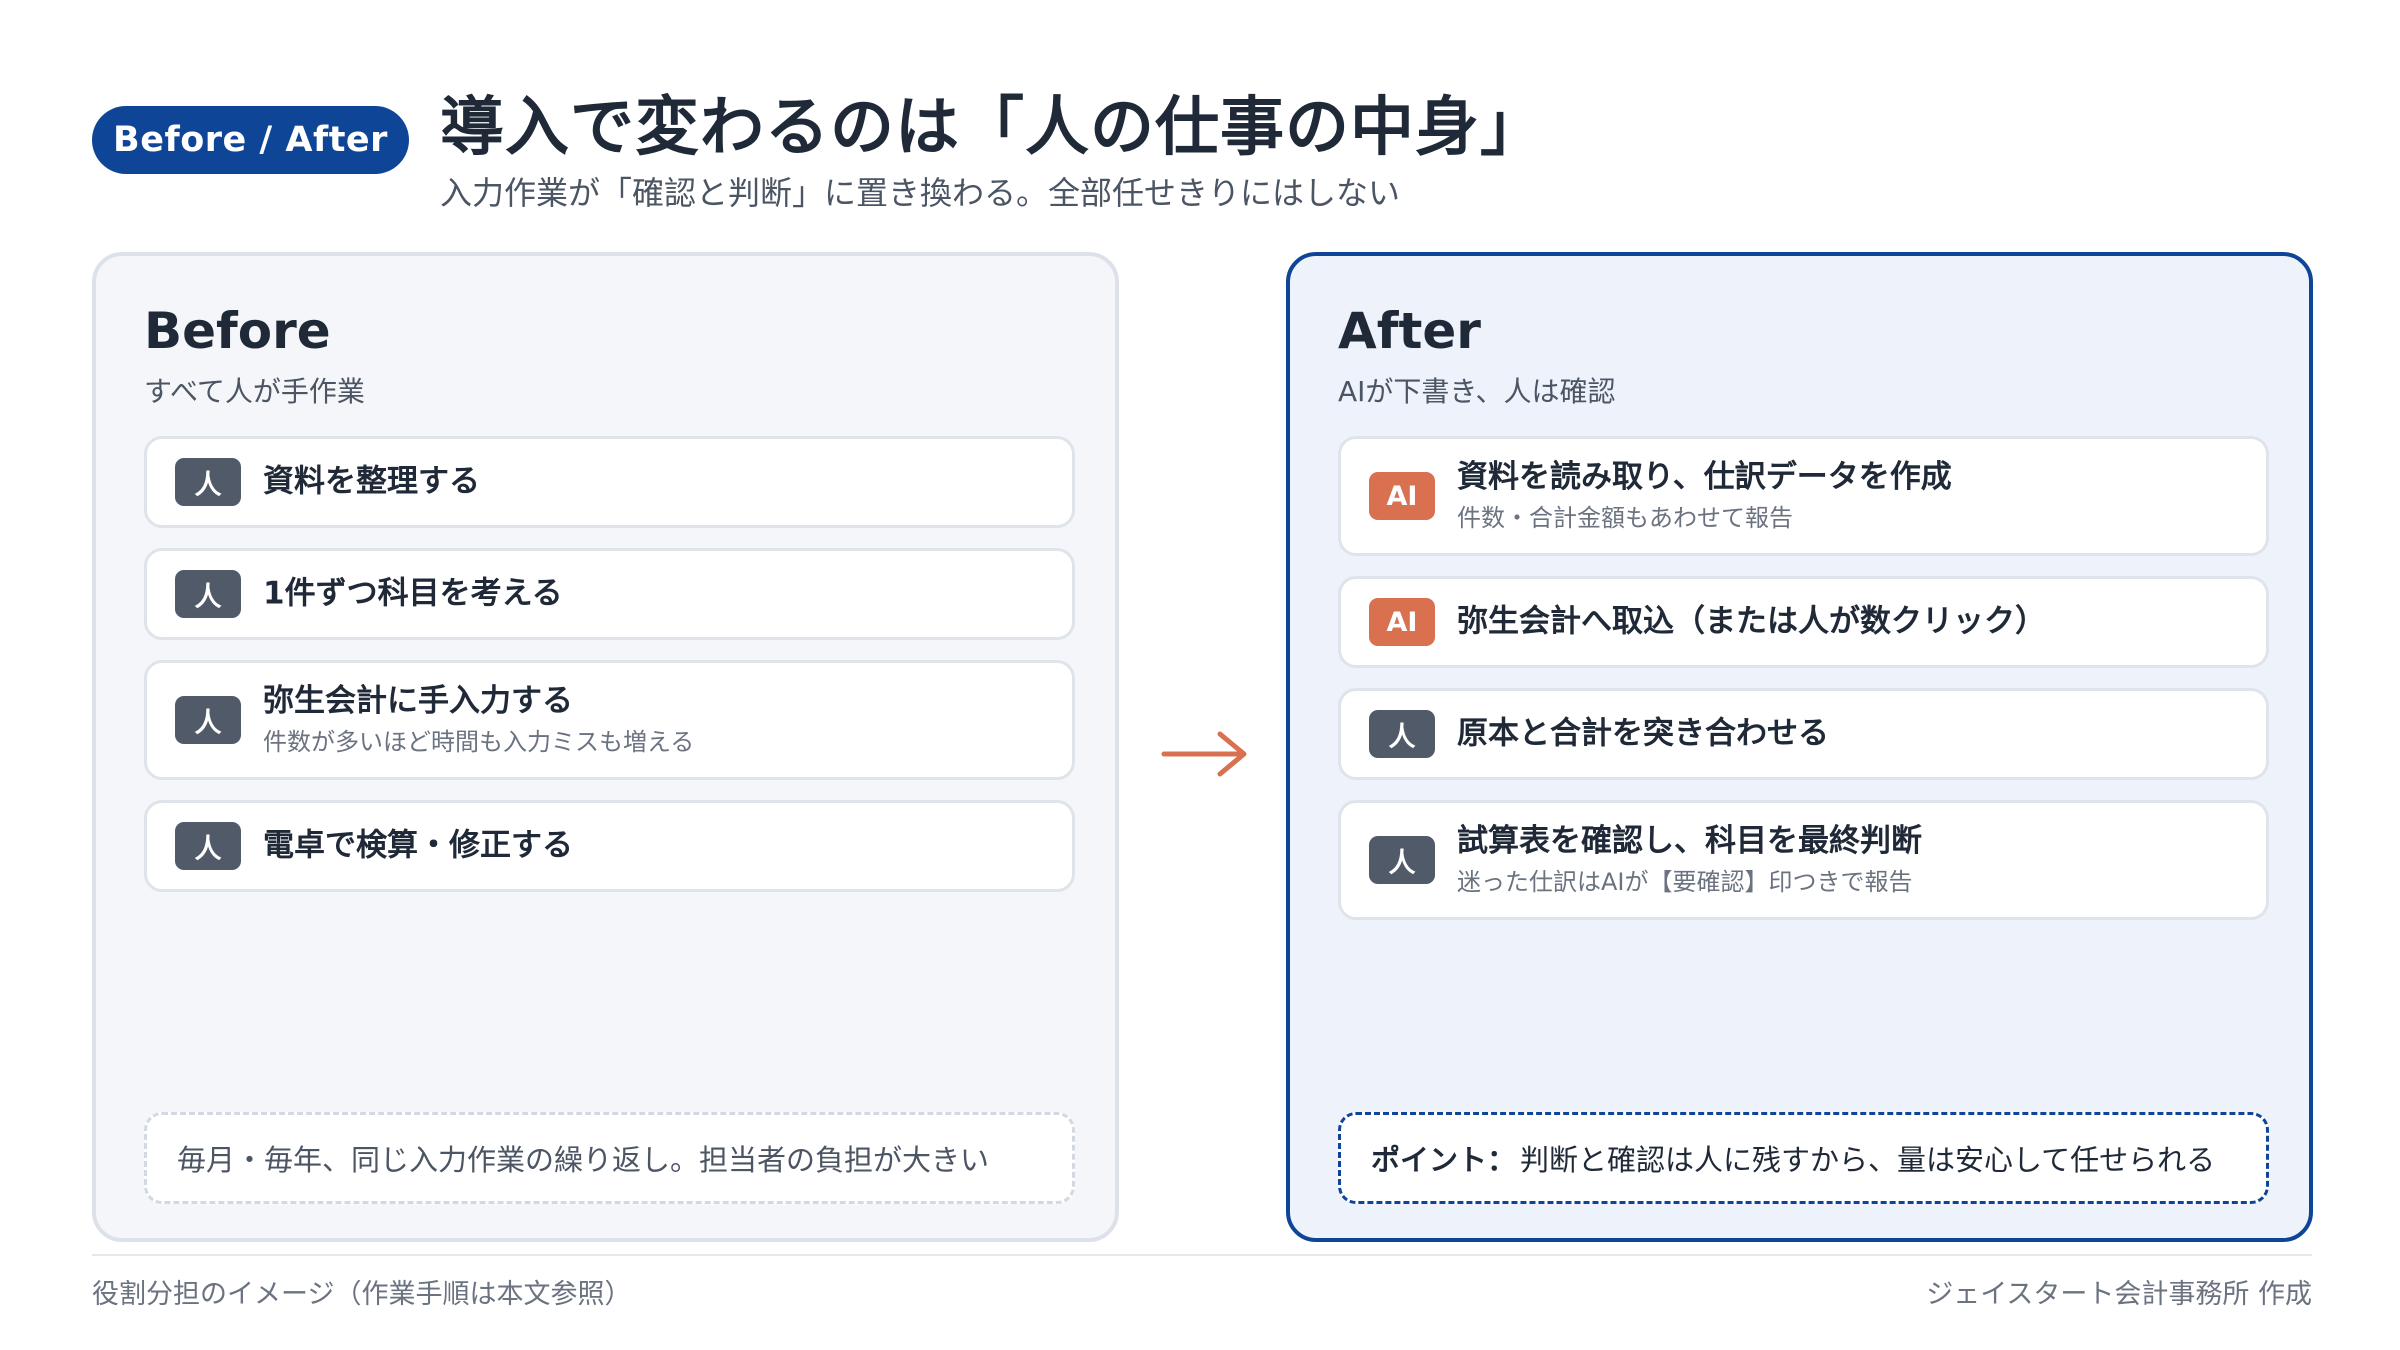  Describe the element at coordinates (1803, 496) in the screenshot. I see `after-item-ai-read: AI 資料を読み取り、仕訳データを作成 件数・合計金額もあわせて報告` at that location.